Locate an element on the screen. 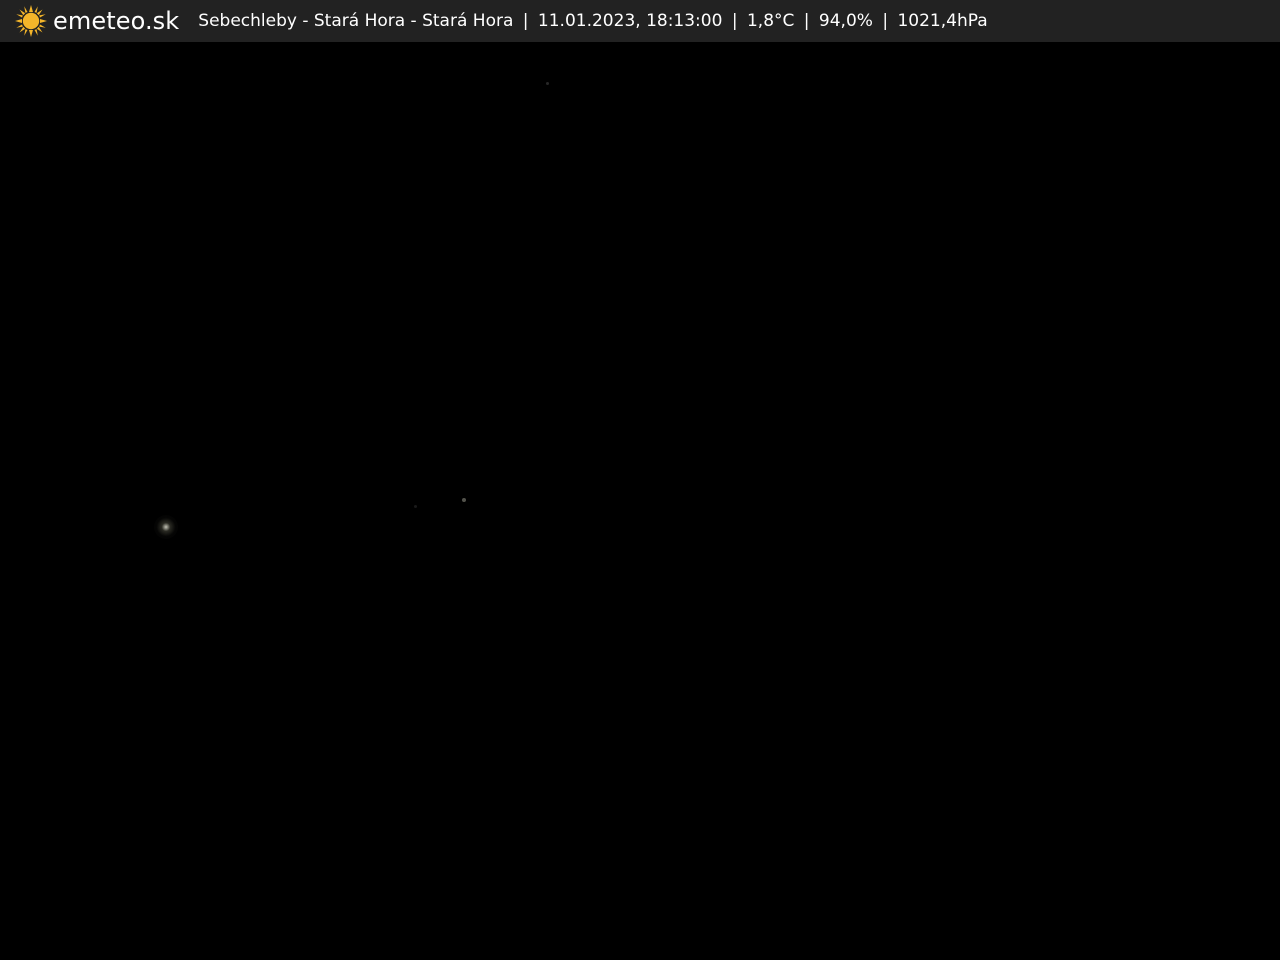  station-location: Sebechleby - Stará Hora - Stará Hora is located at coordinates (356, 20).